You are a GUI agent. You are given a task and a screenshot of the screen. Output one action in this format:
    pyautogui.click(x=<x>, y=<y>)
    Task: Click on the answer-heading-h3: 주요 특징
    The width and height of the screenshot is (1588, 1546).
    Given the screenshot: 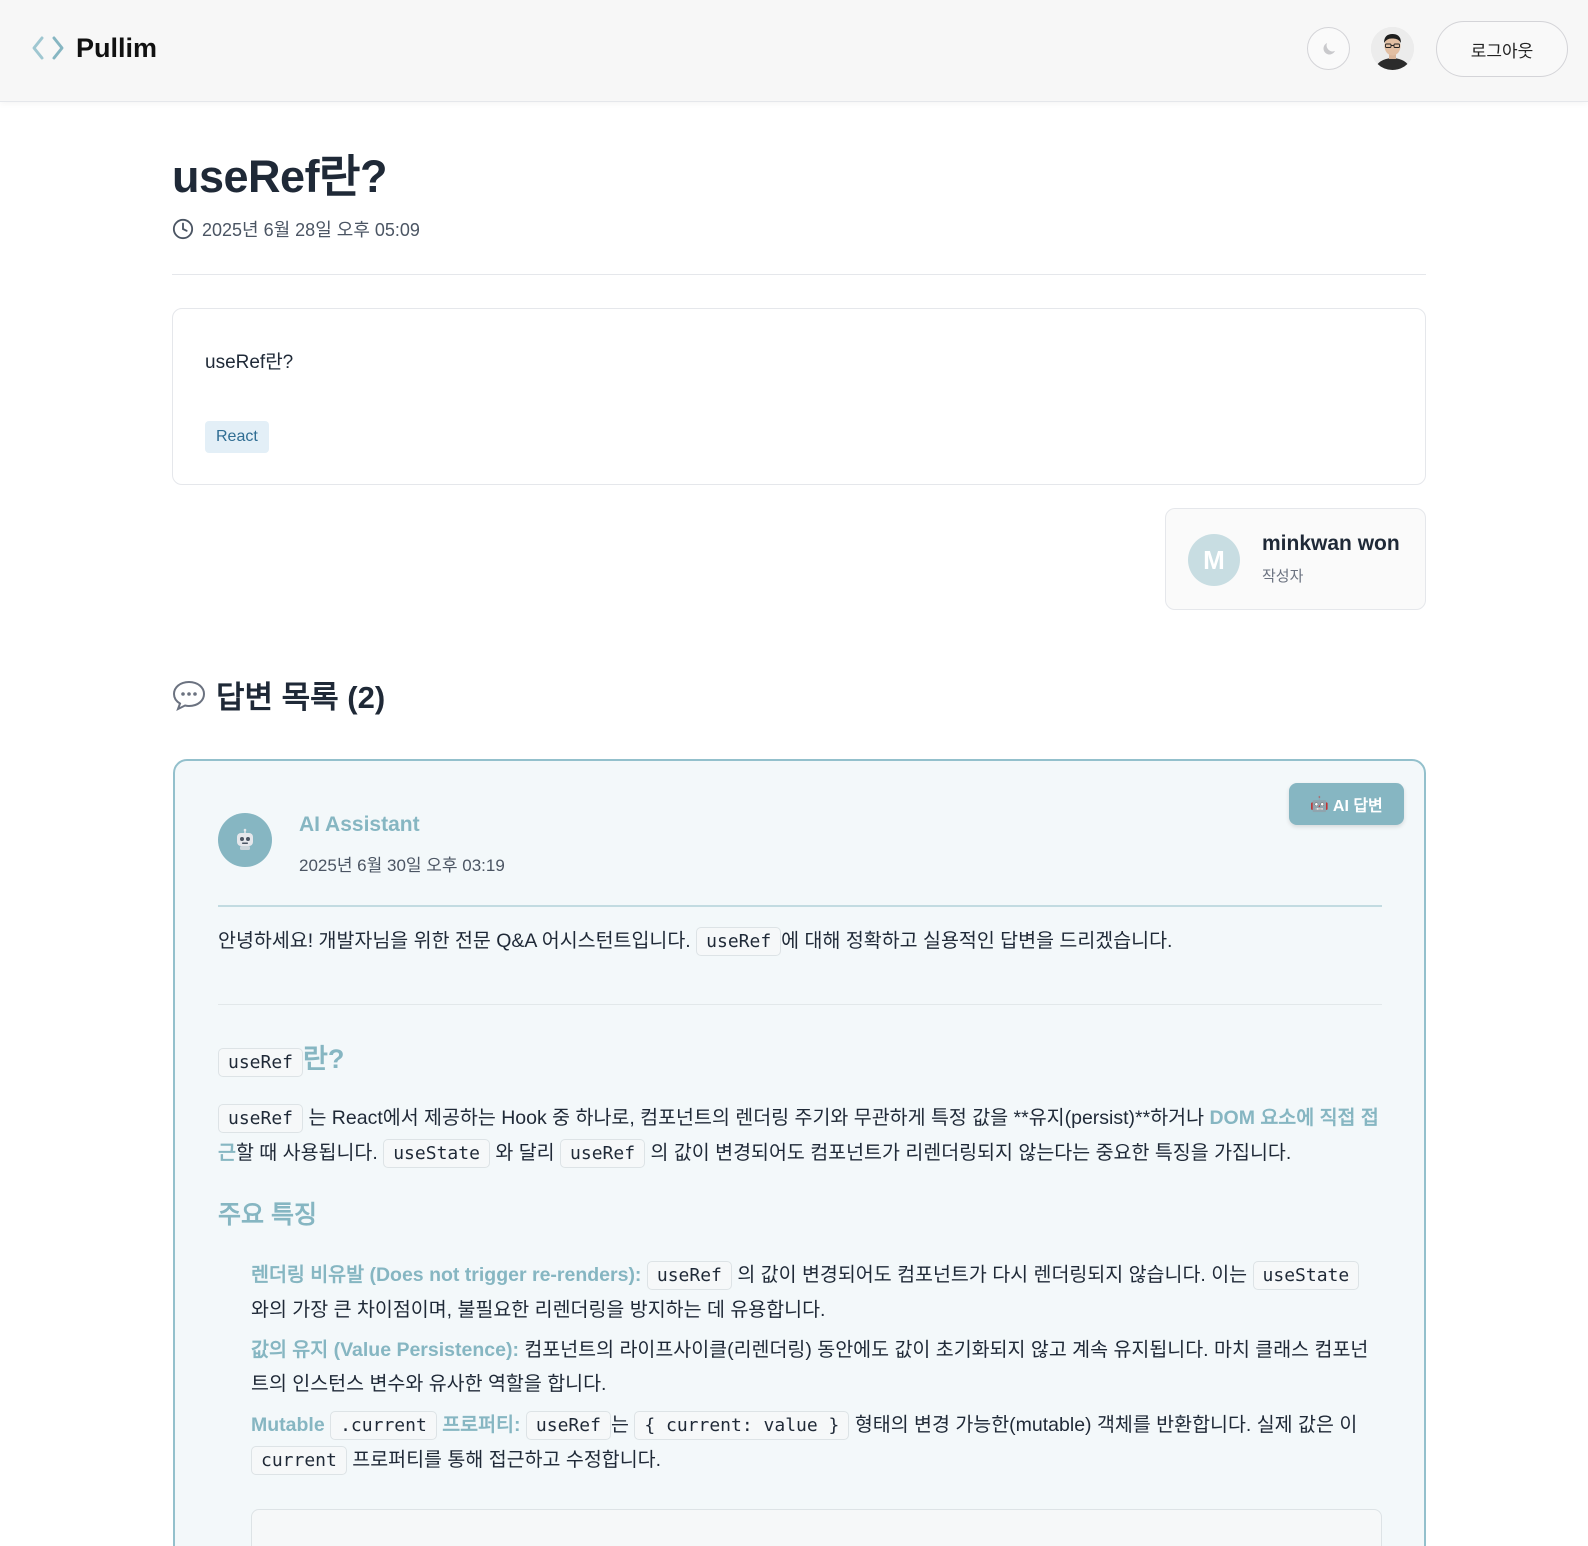 What is the action you would take?
    pyautogui.click(x=800, y=1216)
    